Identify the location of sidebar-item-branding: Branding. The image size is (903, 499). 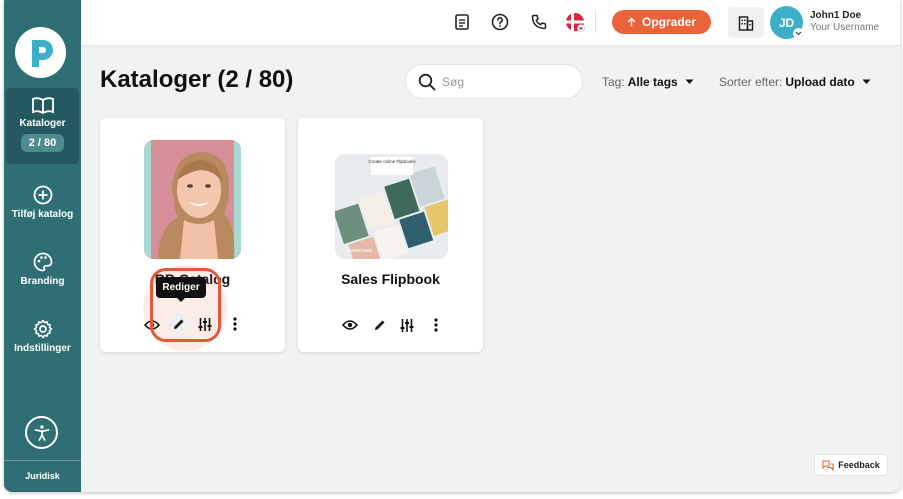
(42, 269).